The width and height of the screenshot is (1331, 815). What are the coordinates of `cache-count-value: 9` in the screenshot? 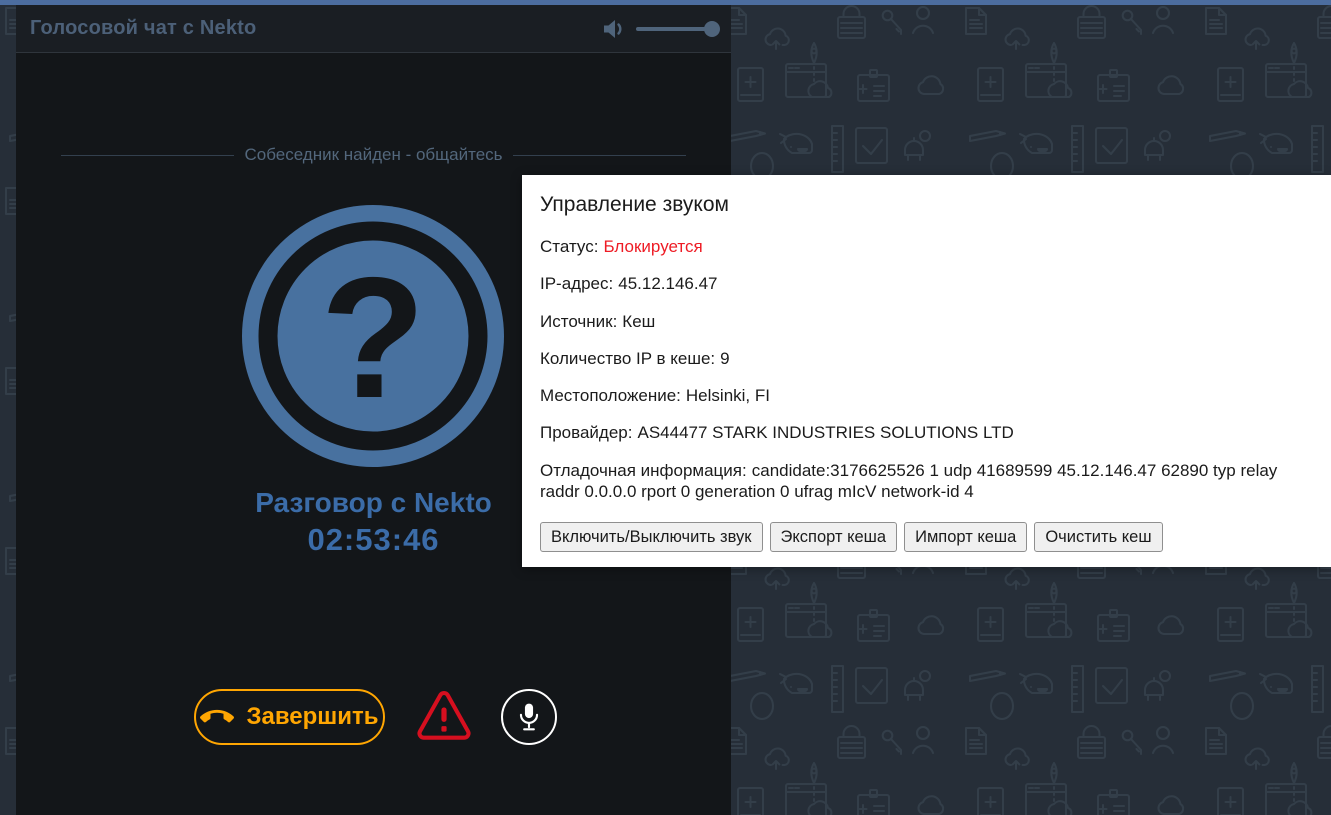 It's located at (725, 358).